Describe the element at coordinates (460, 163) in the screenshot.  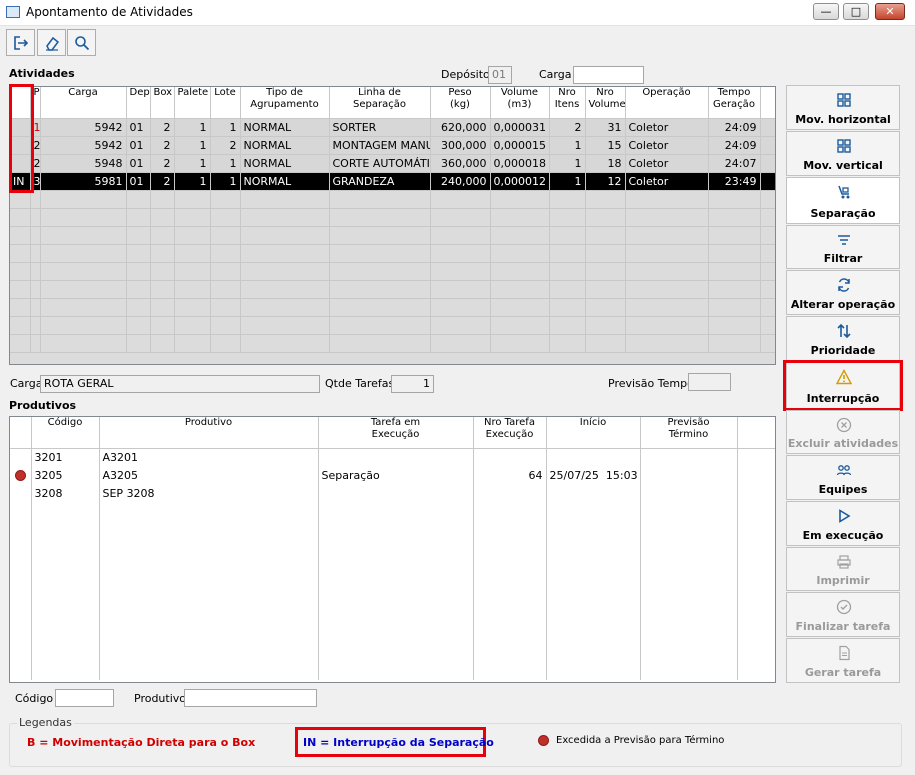
I see `row-peso: 360,000` at that location.